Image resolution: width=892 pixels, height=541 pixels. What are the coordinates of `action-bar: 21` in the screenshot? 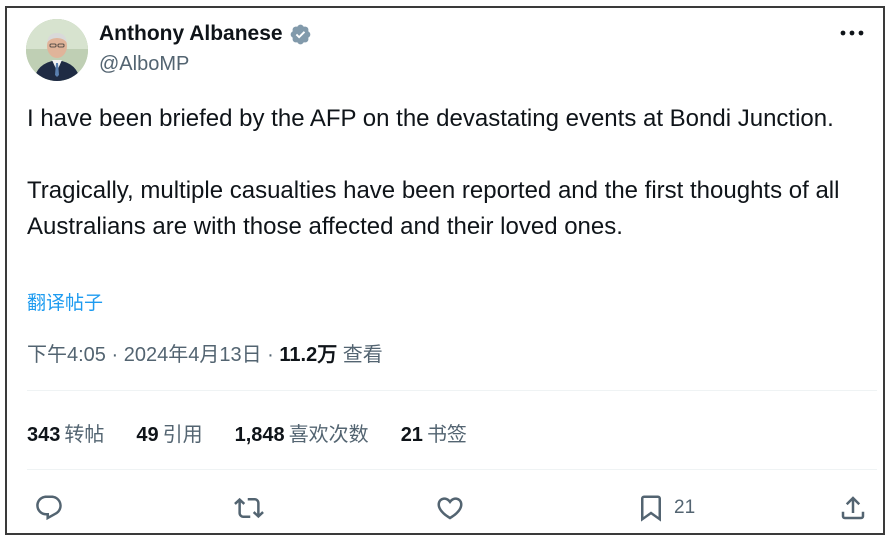 It's located at (445, 508).